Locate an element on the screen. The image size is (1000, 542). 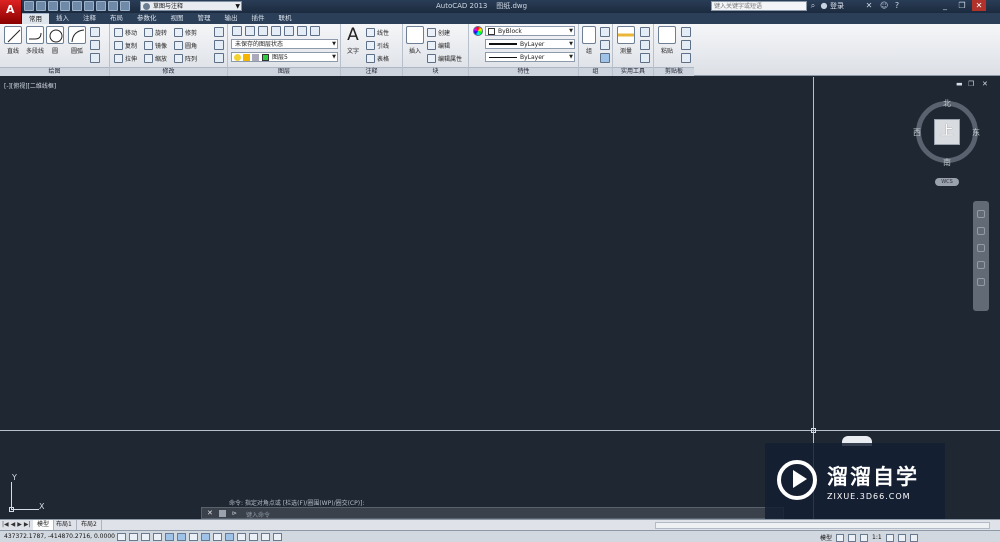
arc-button: 圆弧 is located at coordinates (77, 40).